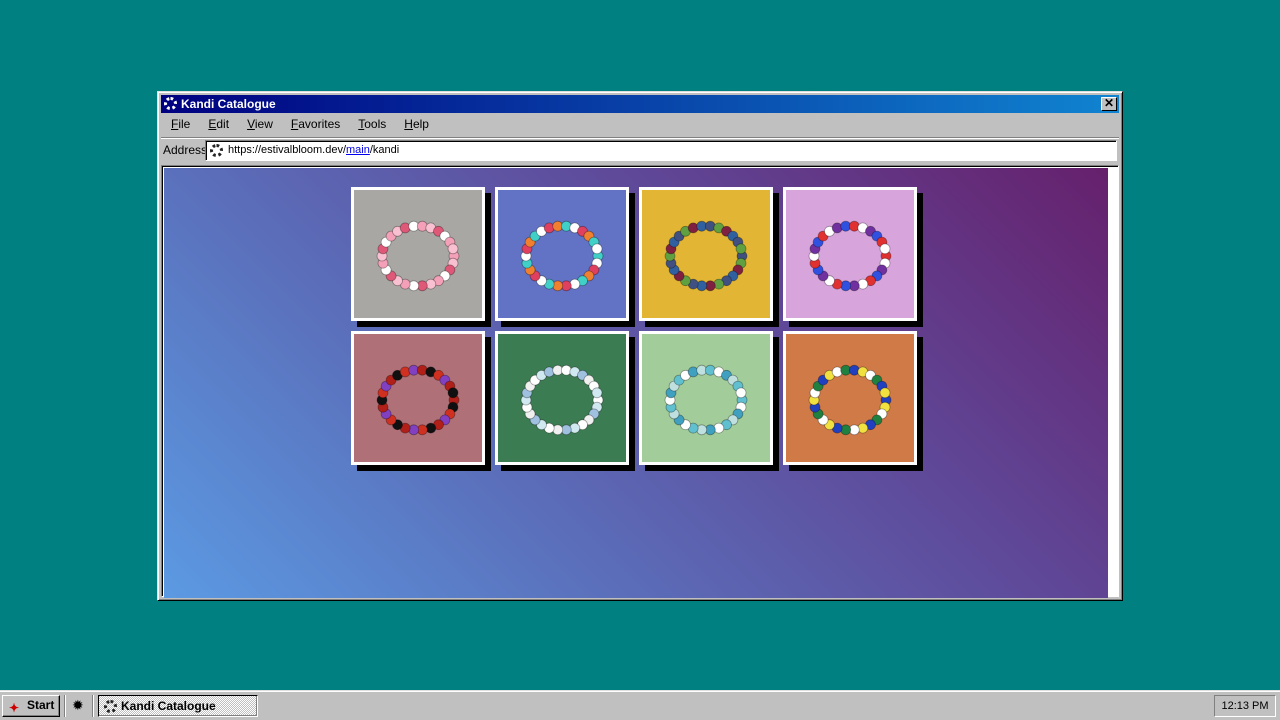  Describe the element at coordinates (14, 708) in the screenshot. I see `windows-logo-icon: ✦` at that location.